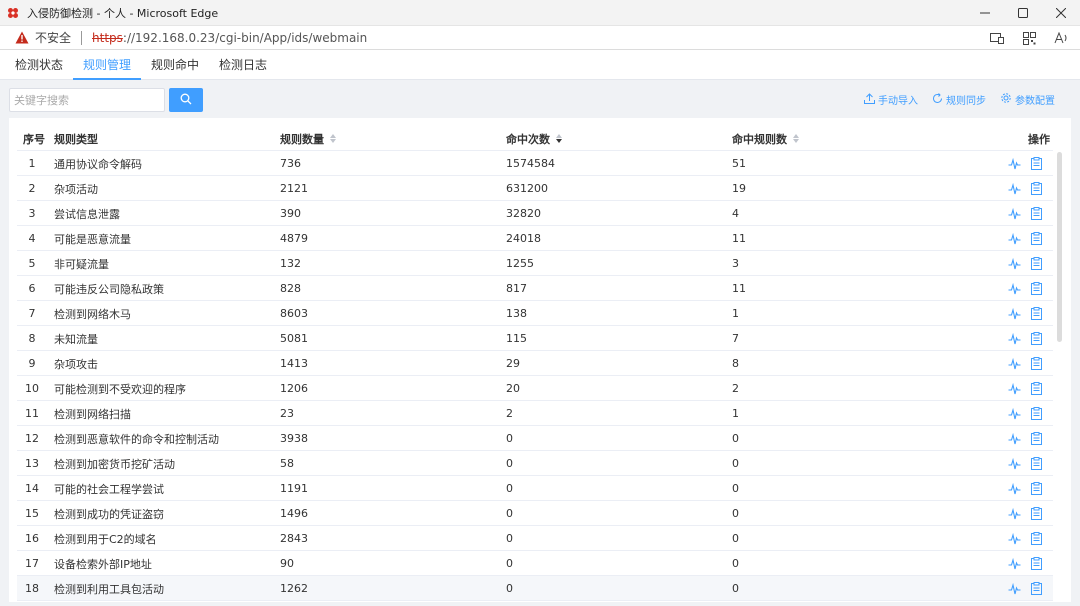 The image size is (1080, 606). I want to click on manual-import-button: 手动导入, so click(891, 99).